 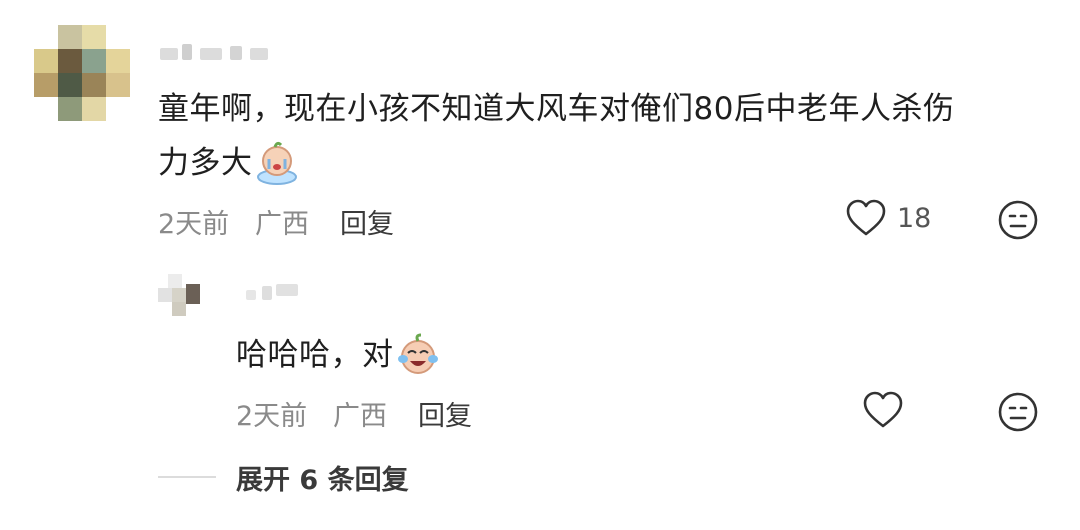 What do you see at coordinates (367, 221) in the screenshot?
I see `reply-button: 回复` at bounding box center [367, 221].